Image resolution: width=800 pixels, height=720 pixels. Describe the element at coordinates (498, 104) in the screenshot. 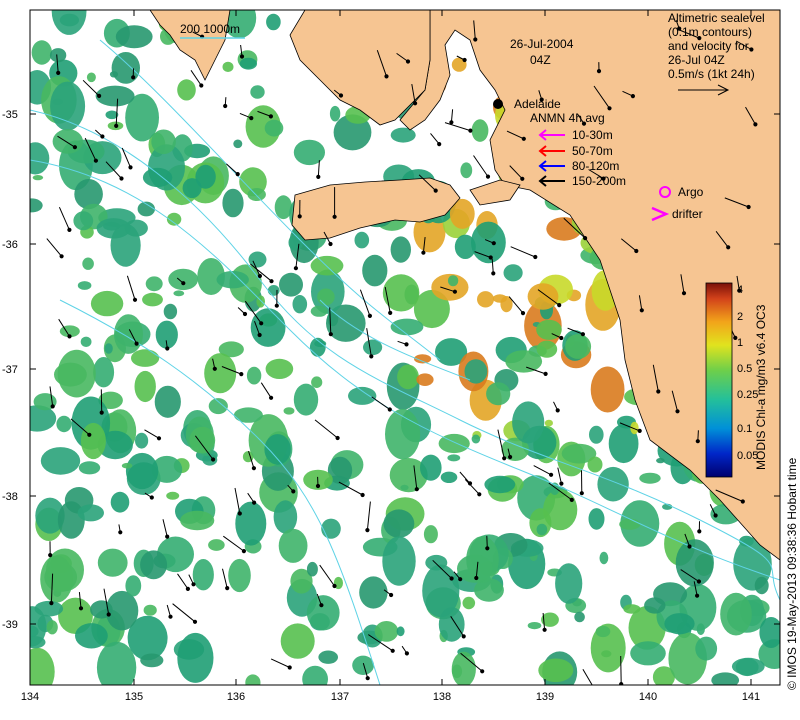

I see `adelaide-marker` at that location.